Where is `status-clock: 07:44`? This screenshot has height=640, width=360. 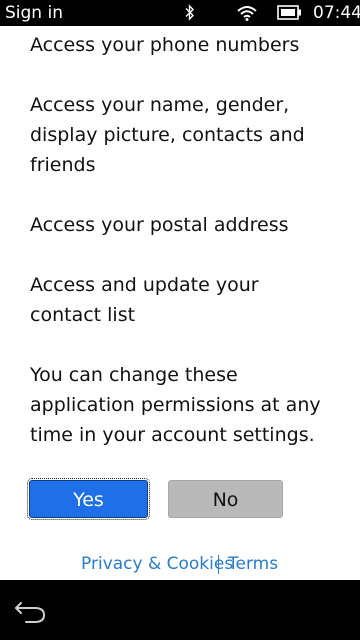
status-clock: 07:44 is located at coordinates (336, 13).